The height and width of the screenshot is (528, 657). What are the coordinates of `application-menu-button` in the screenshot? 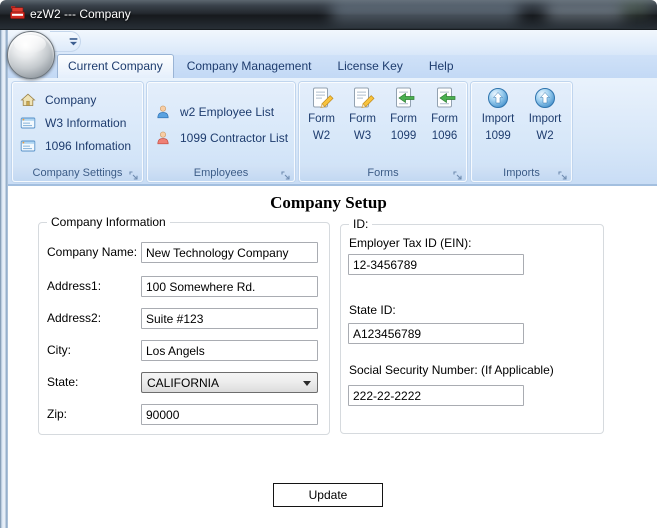 It's located at (31, 55).